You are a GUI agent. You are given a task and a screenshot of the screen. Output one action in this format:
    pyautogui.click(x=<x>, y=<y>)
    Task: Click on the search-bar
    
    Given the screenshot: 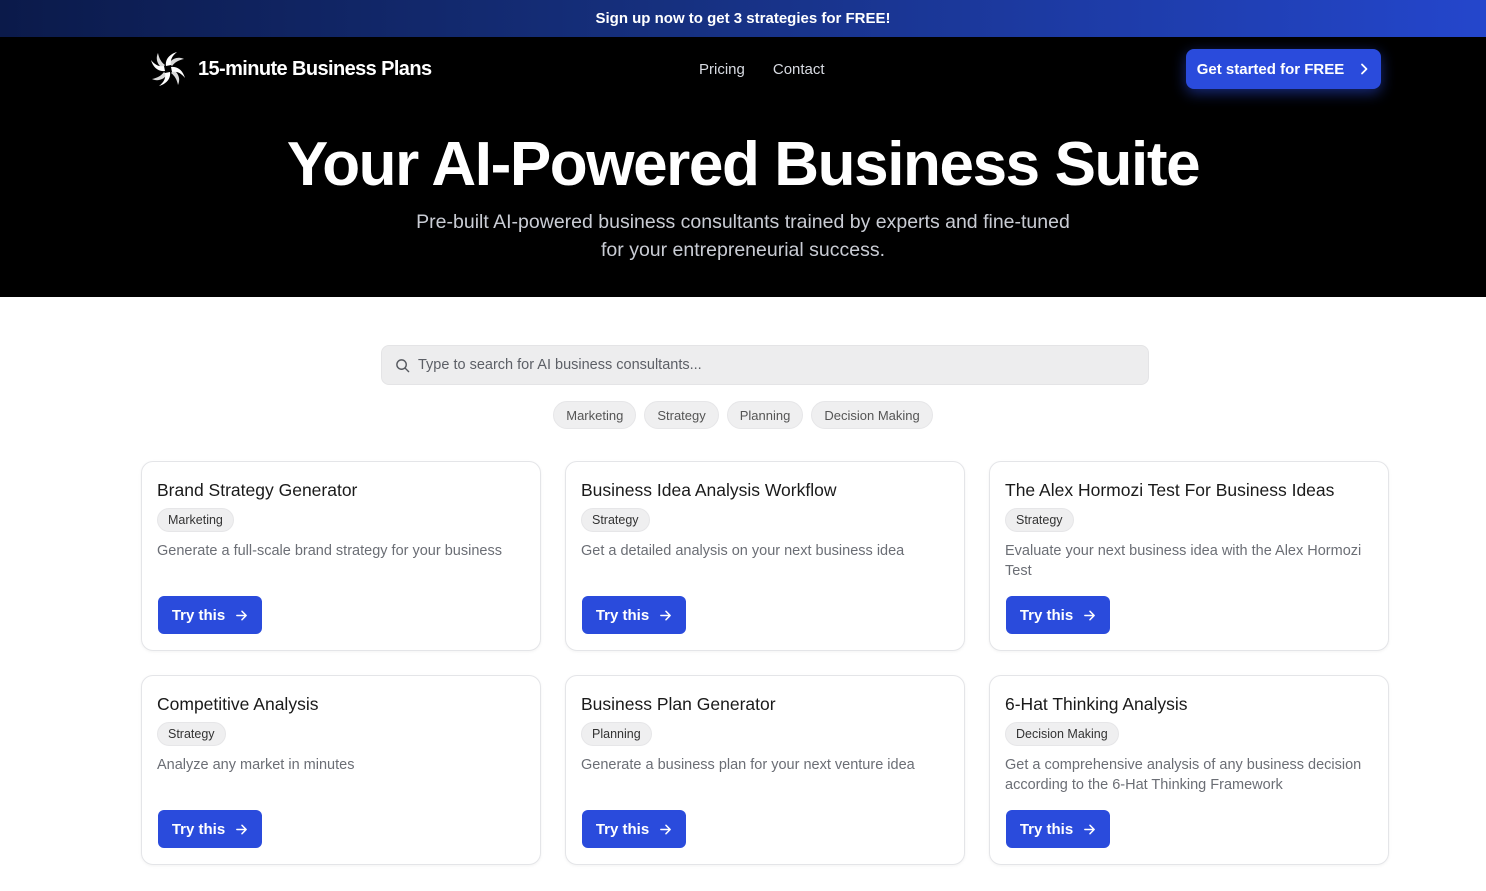 What is the action you would take?
    pyautogui.click(x=765, y=365)
    